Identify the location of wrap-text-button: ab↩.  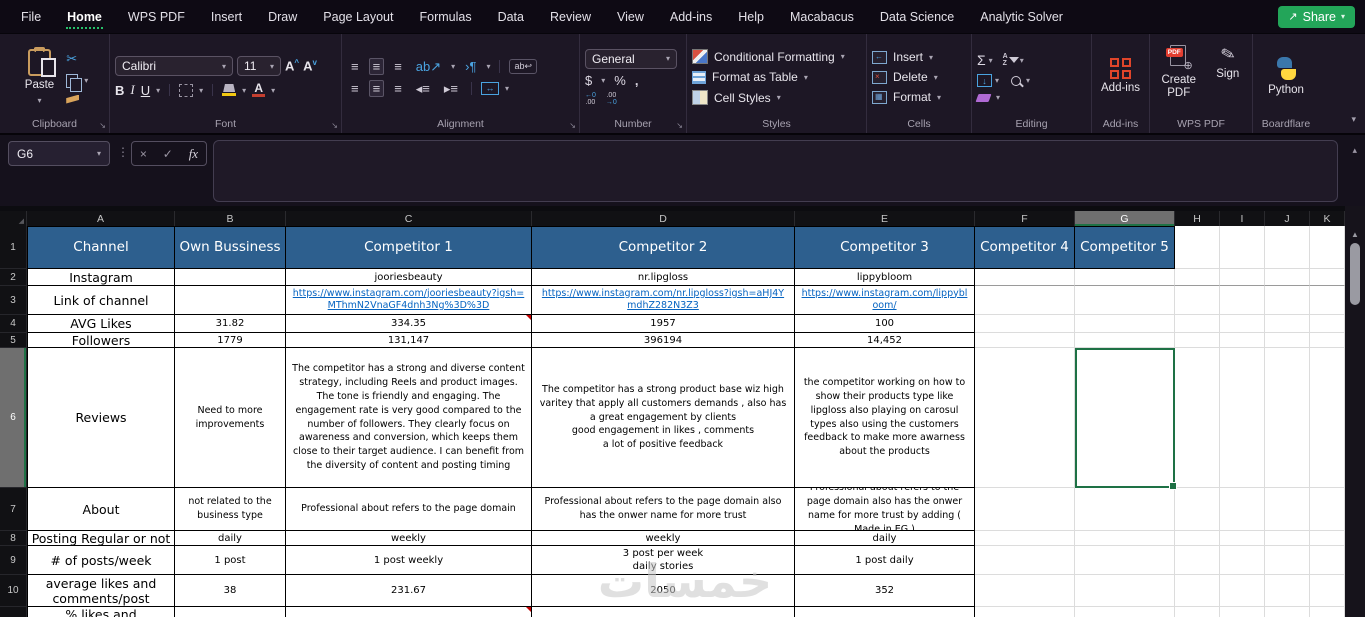
(523, 66).